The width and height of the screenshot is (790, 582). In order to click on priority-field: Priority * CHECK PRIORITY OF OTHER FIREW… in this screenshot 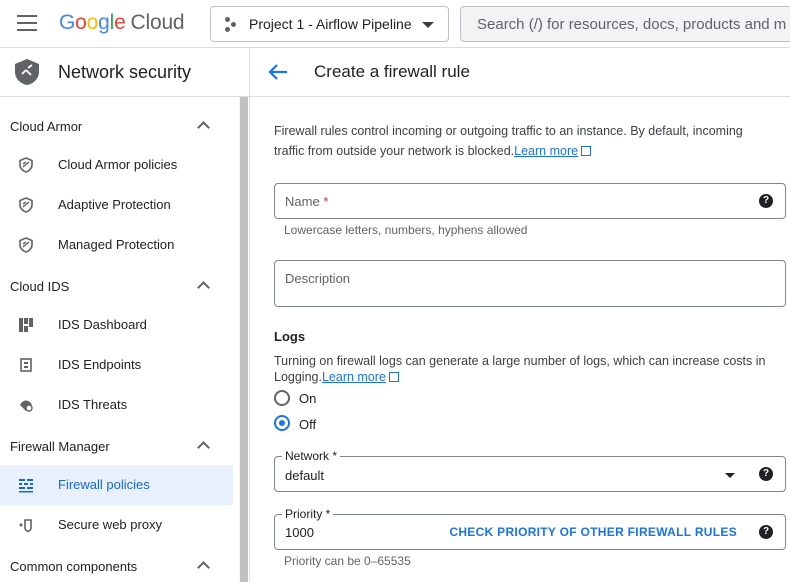, I will do `click(530, 528)`.